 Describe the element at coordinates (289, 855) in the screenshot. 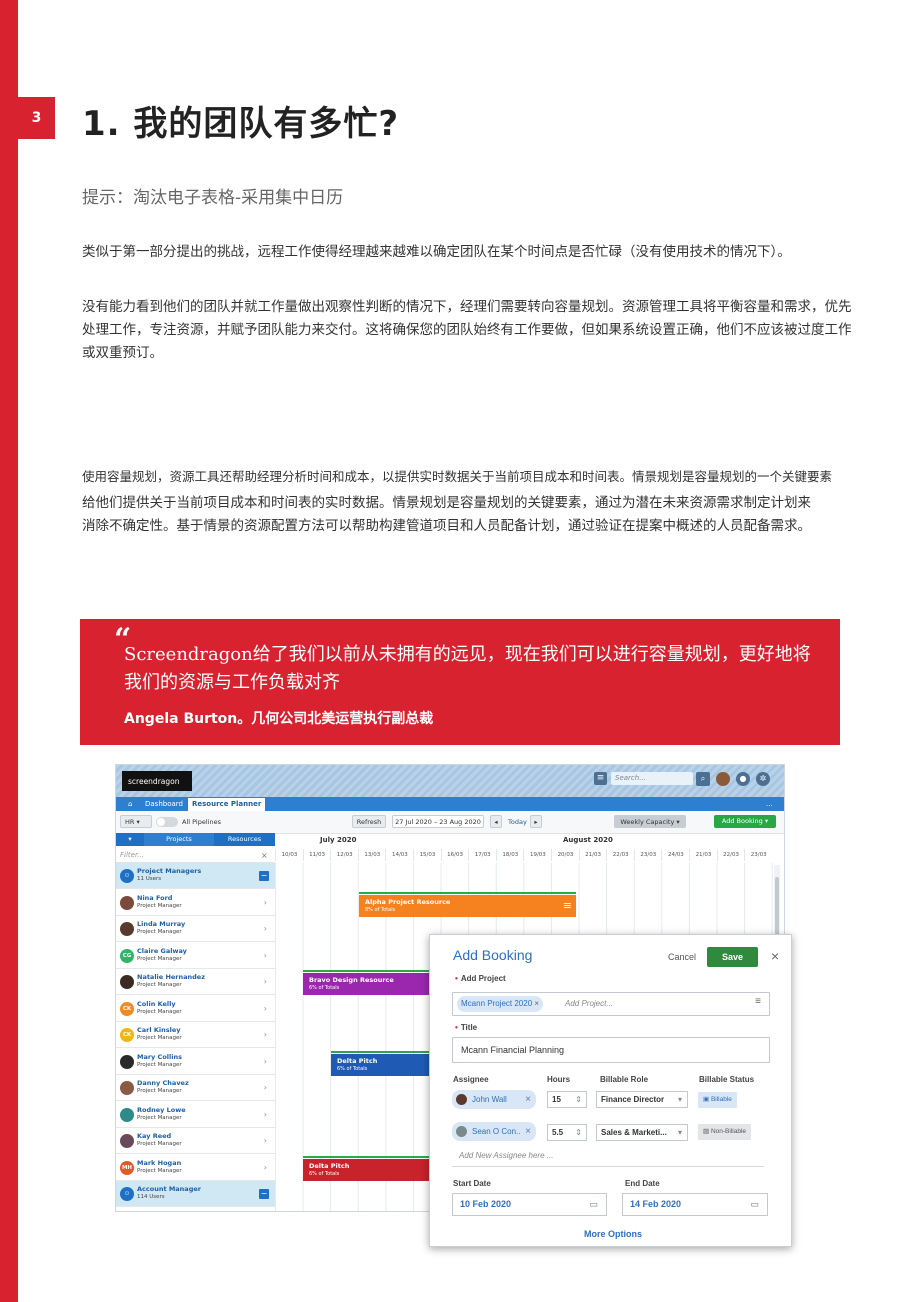

I see `day-label: 10/03` at that location.